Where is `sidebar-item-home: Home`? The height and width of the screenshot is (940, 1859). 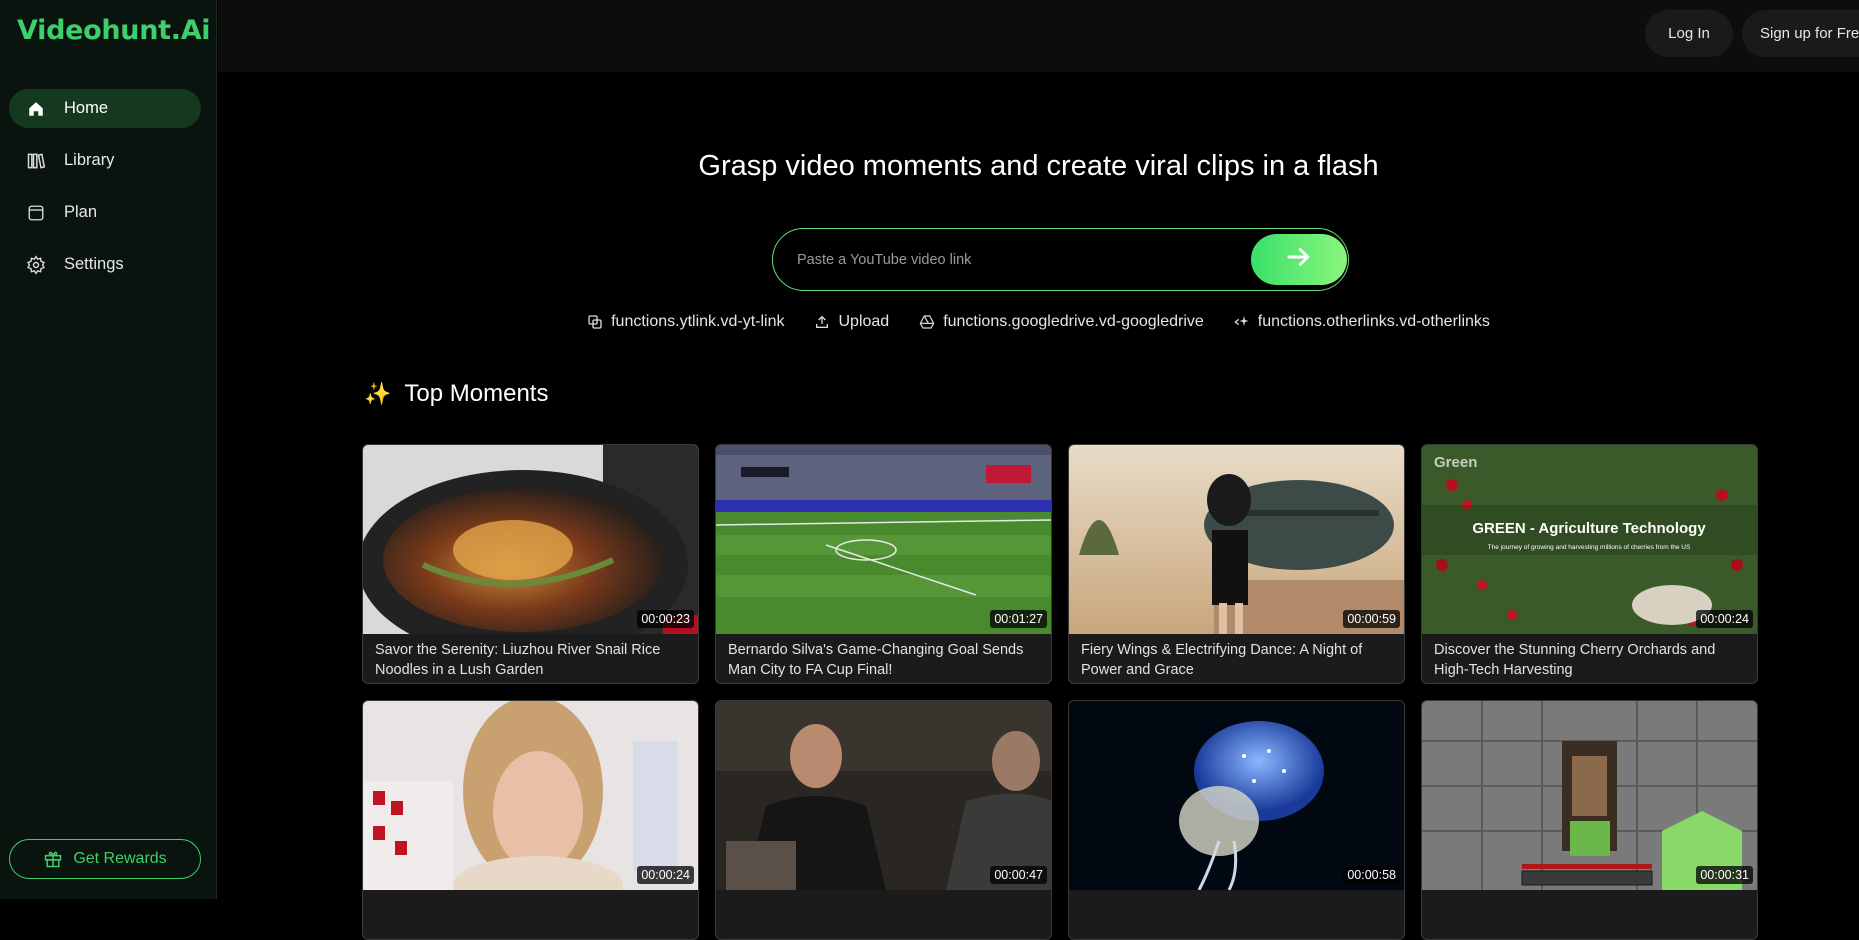 sidebar-item-home: Home is located at coordinates (105, 108).